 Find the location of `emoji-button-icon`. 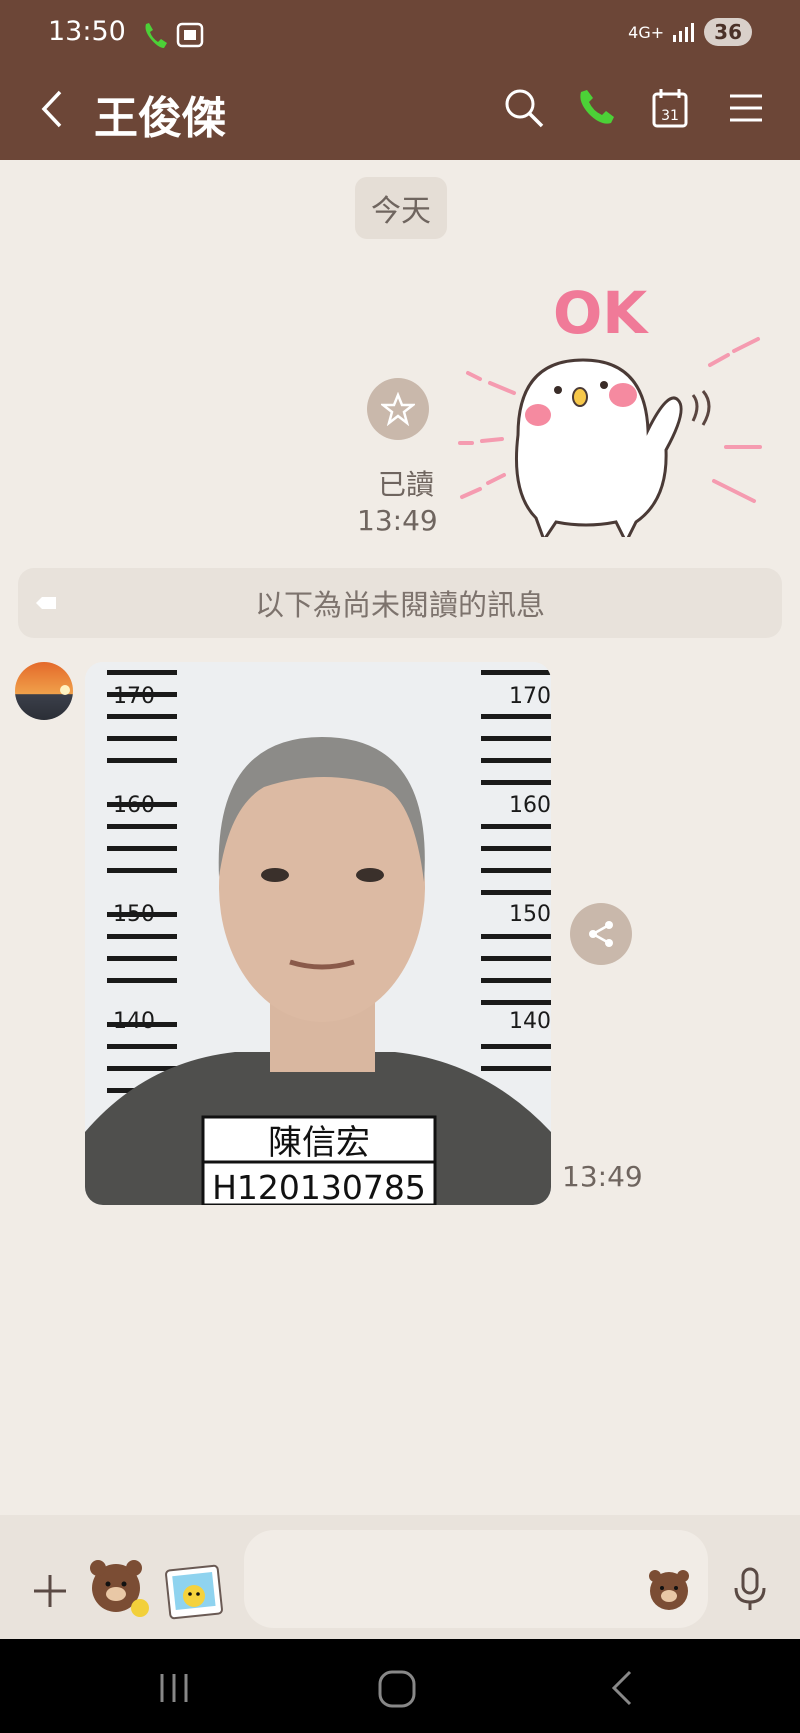

emoji-button-icon is located at coordinates (669, 1589).